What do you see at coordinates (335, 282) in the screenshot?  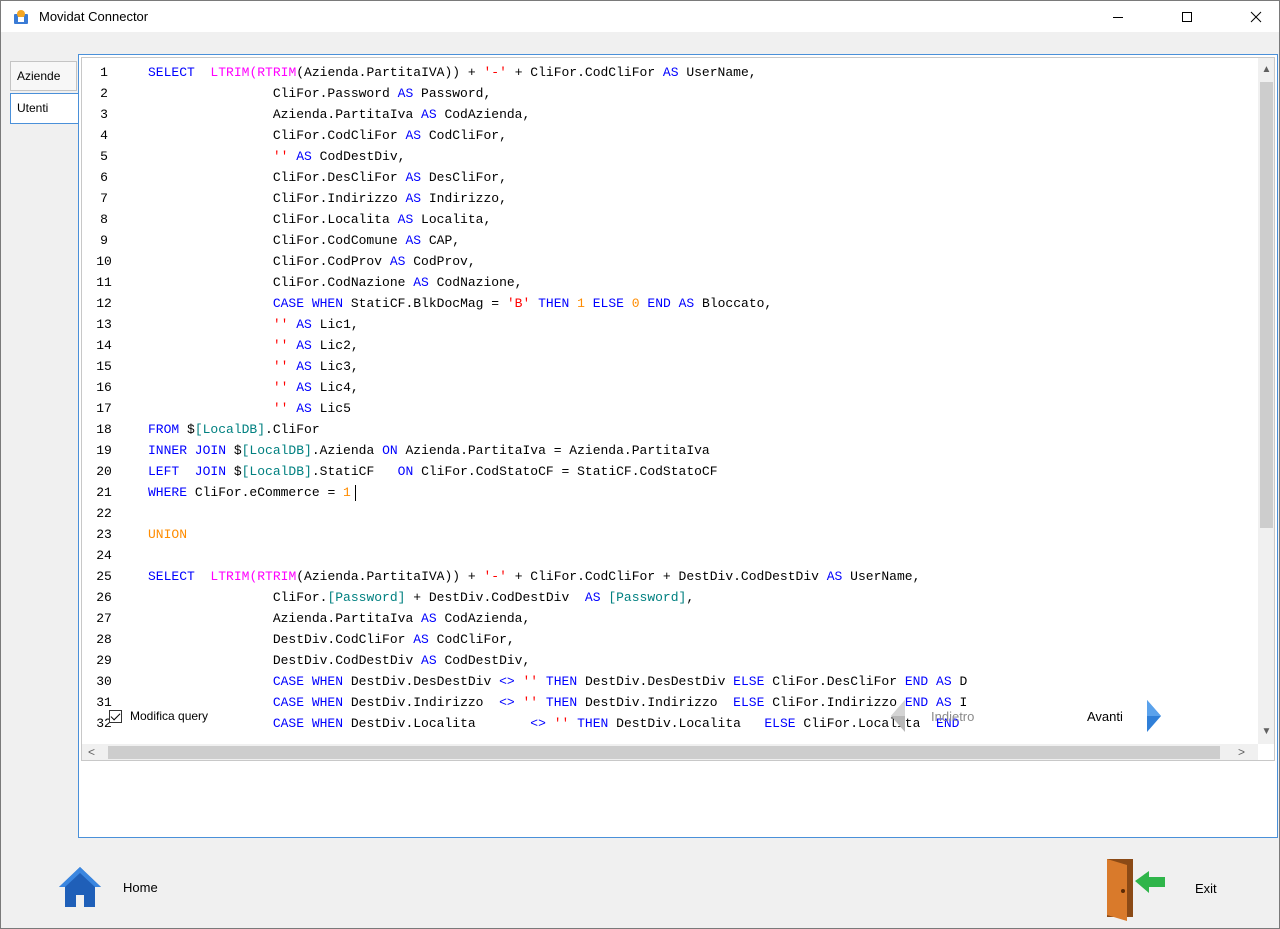 I see `code-text: CliFor.CodNazione AS CodNazione,` at bounding box center [335, 282].